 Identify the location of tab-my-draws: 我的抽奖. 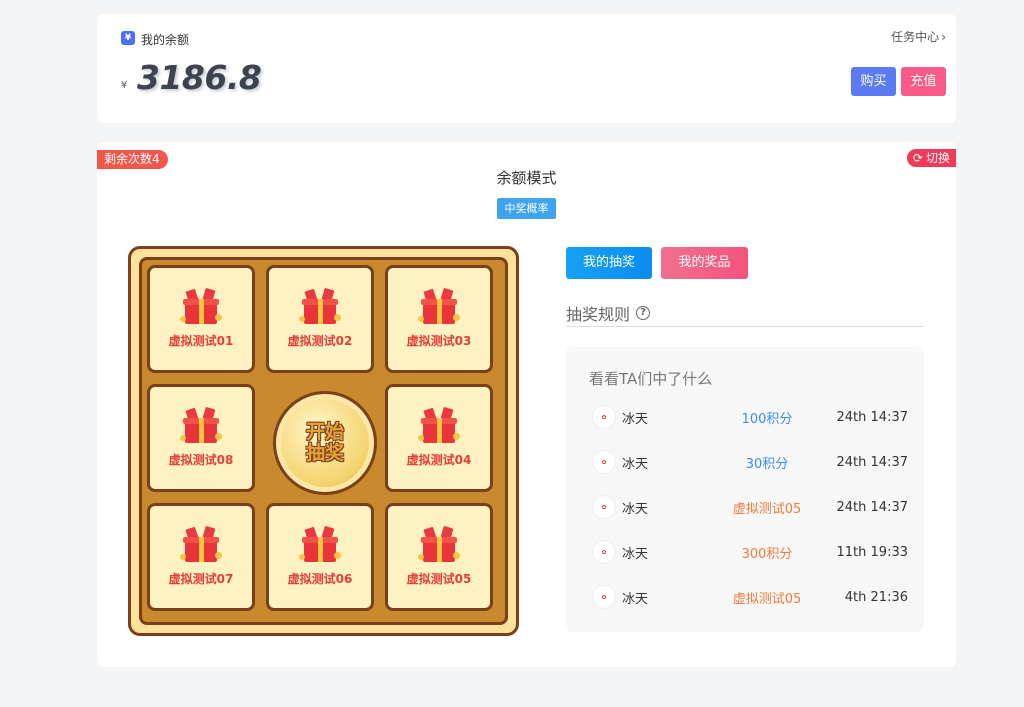
(609, 263).